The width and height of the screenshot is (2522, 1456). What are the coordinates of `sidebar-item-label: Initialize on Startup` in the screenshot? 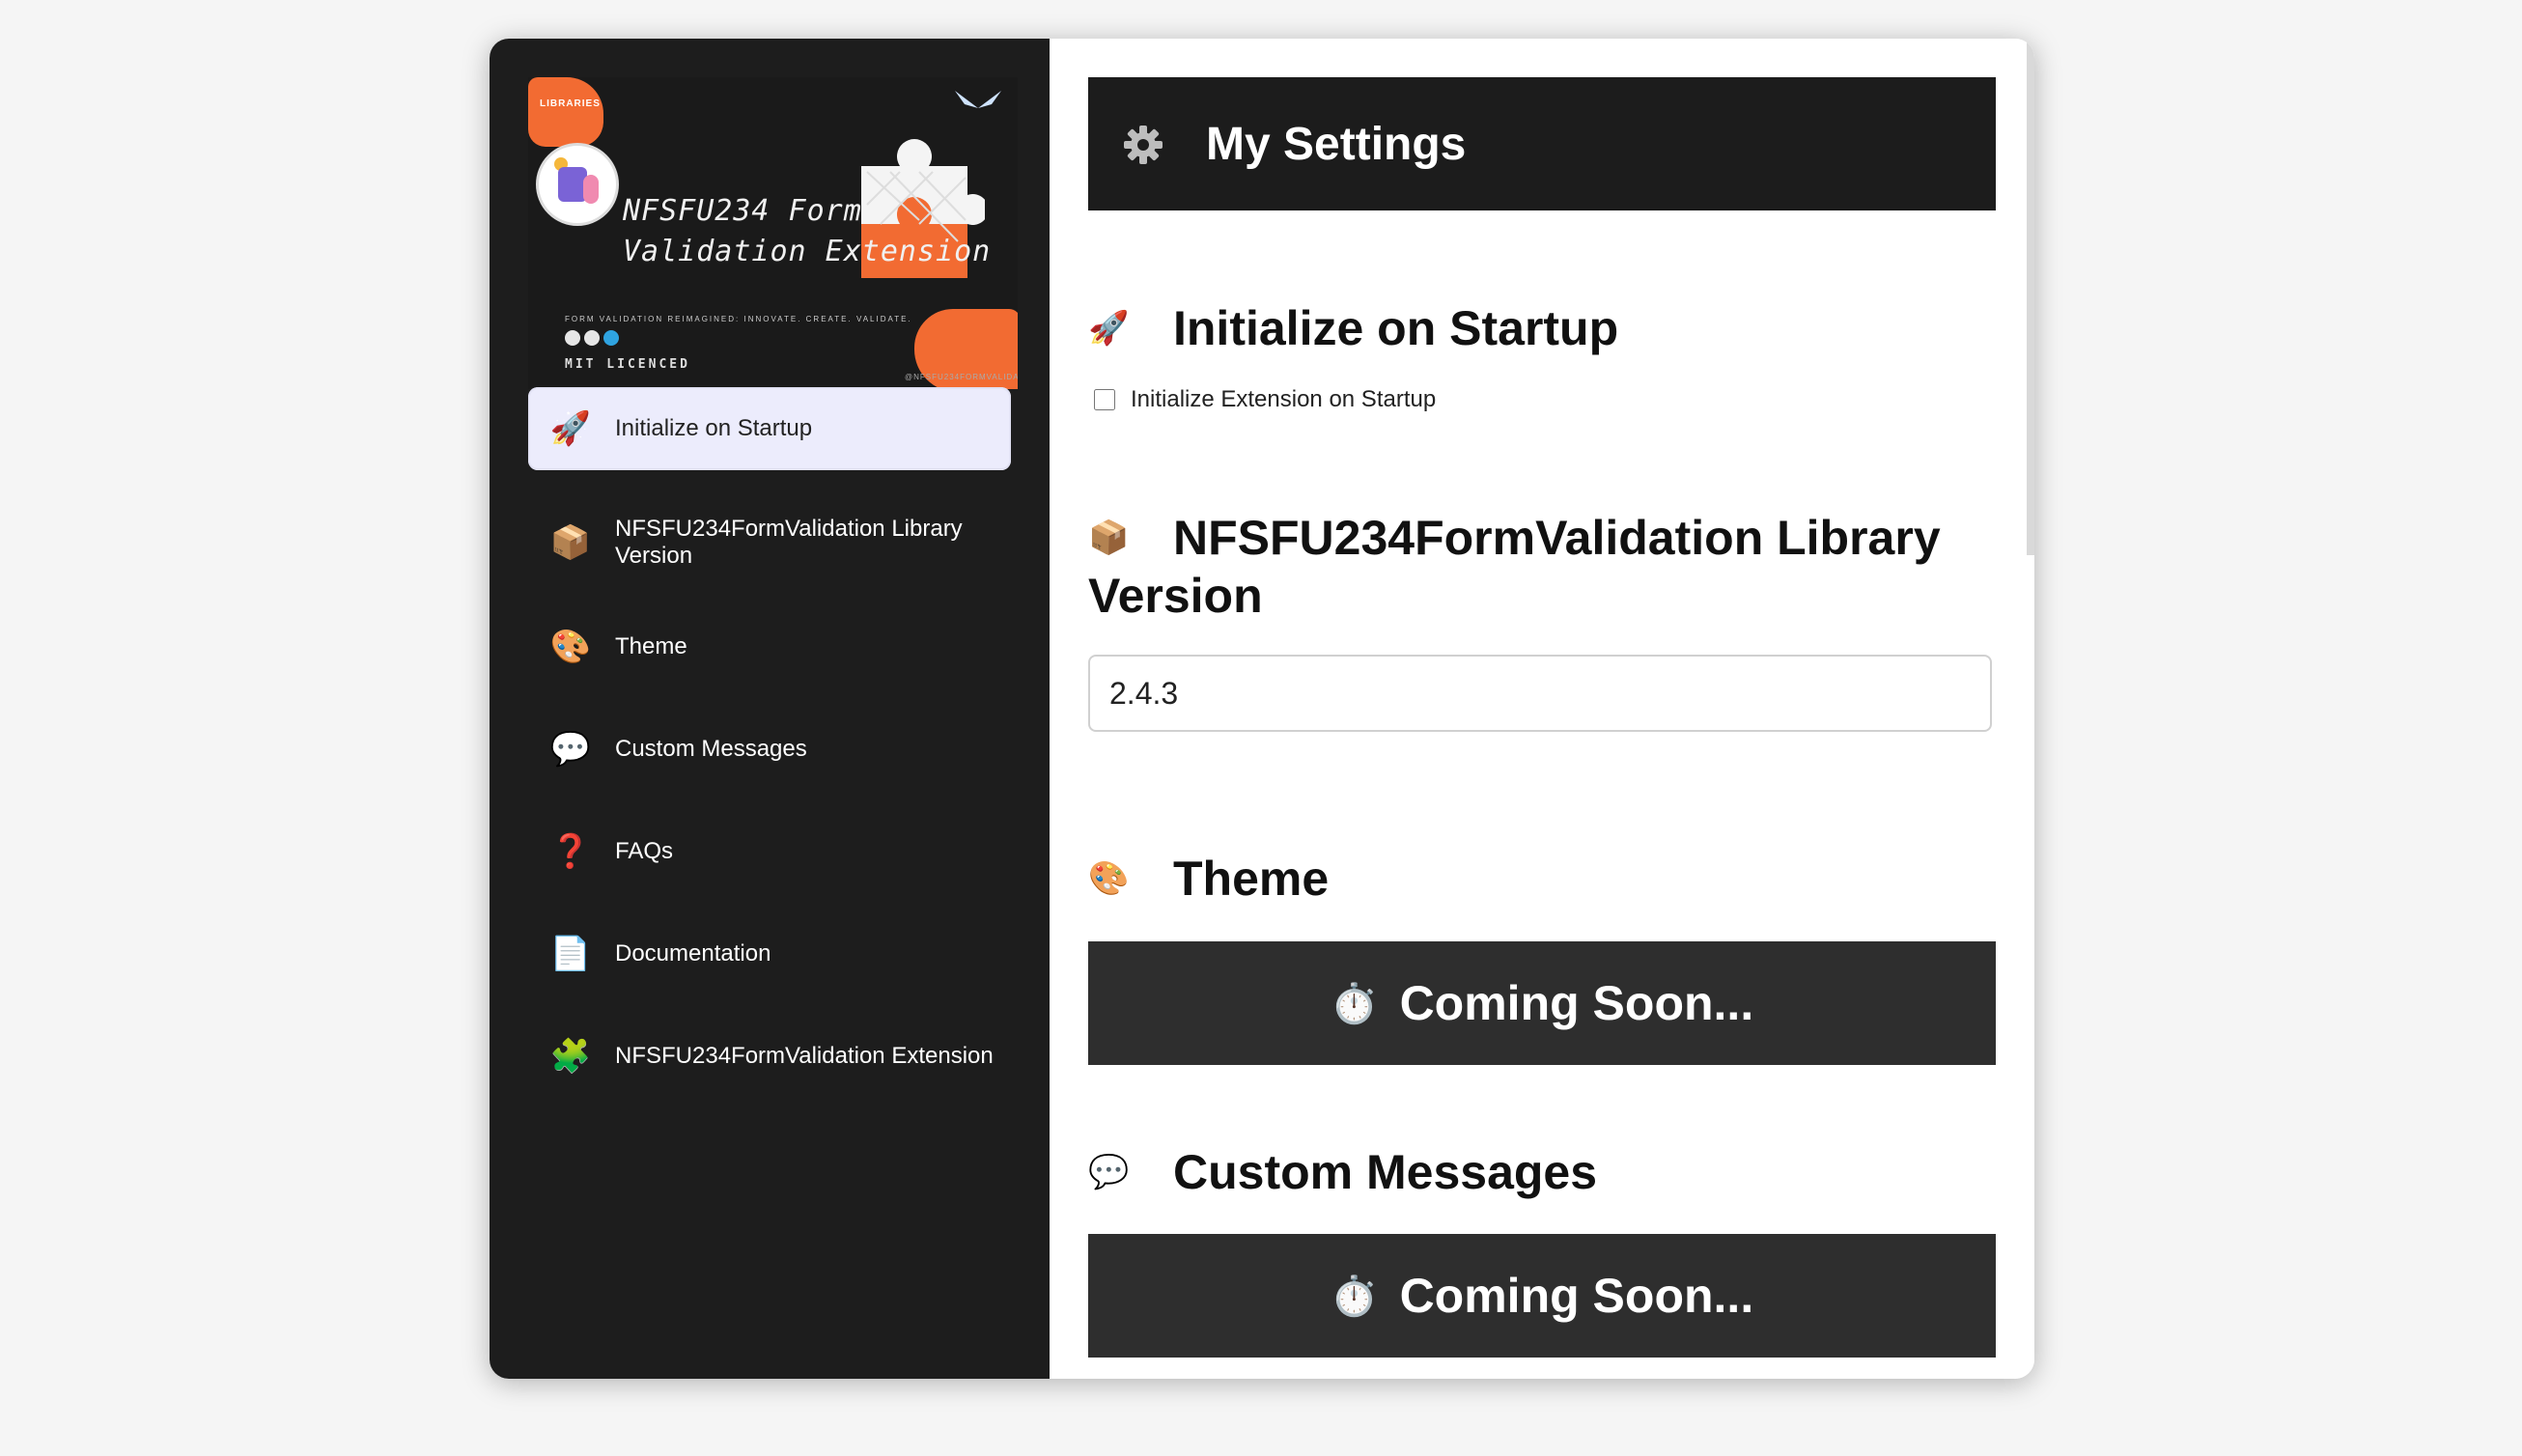 It's located at (714, 428).